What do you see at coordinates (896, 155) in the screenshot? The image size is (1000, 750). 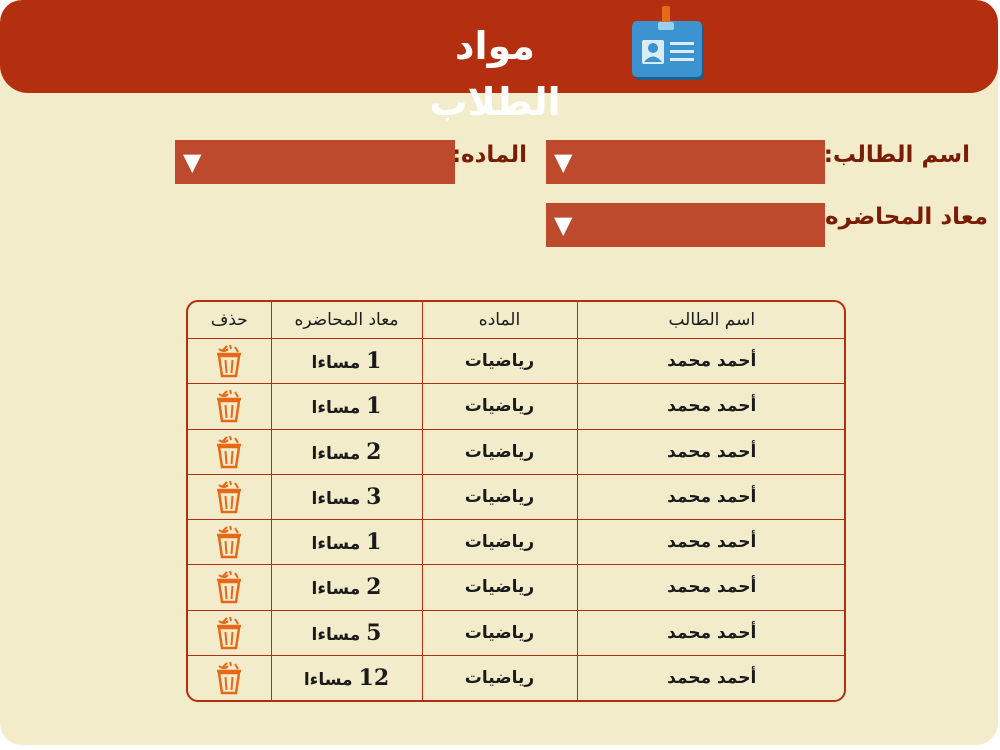 I see `student-name-label: اسم الطالب:` at bounding box center [896, 155].